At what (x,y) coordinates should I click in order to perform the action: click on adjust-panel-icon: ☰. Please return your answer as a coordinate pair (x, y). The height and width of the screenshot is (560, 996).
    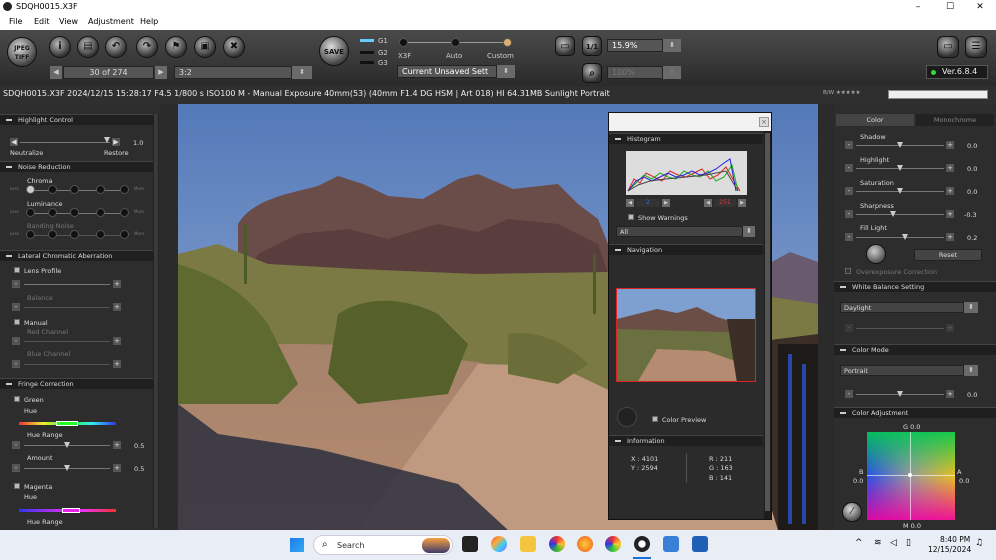
    Looking at the image, I should click on (976, 47).